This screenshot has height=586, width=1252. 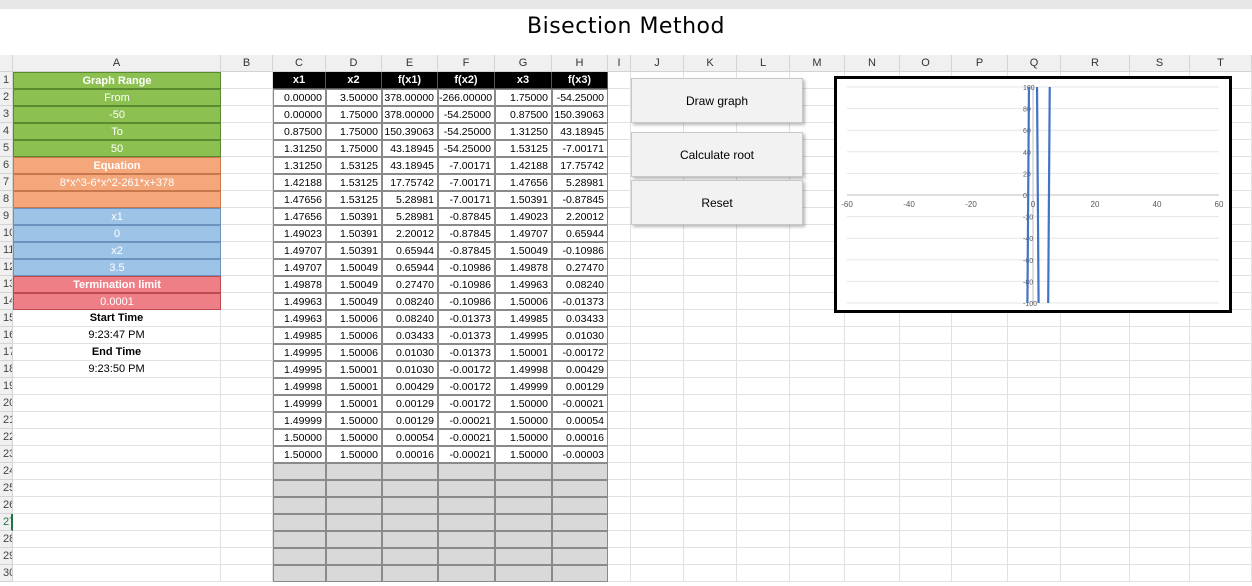 I want to click on termination-limit-value-cell: 0.0001, so click(x=117, y=301).